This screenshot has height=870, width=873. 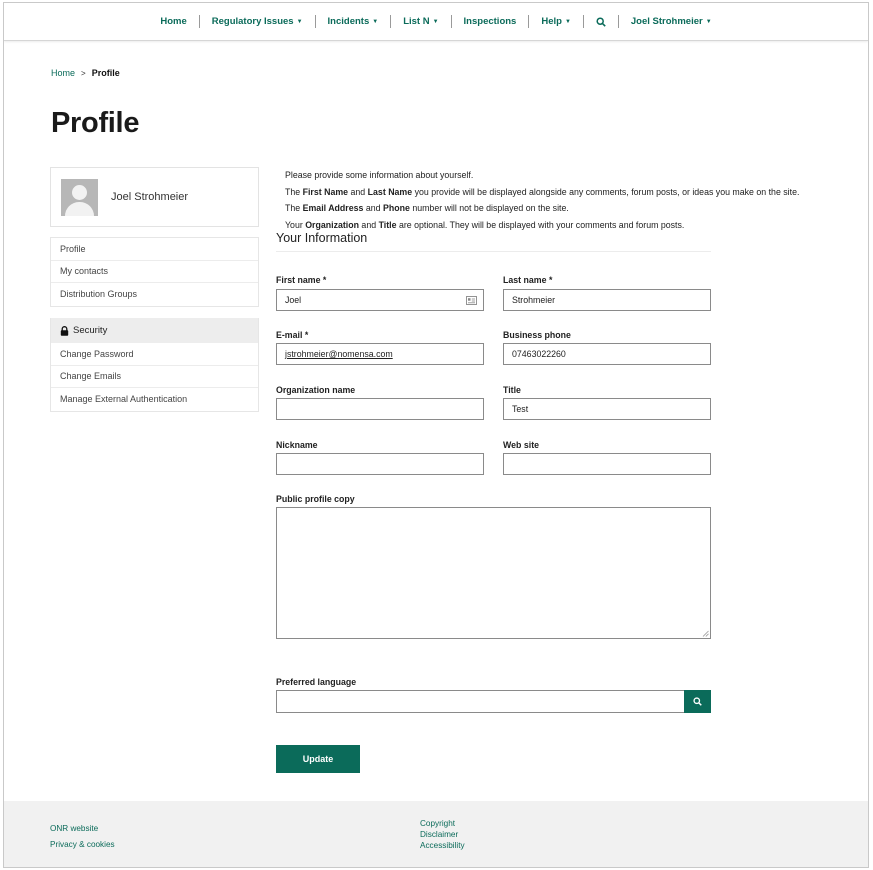 I want to click on section-title: Your Information, so click(x=322, y=238).